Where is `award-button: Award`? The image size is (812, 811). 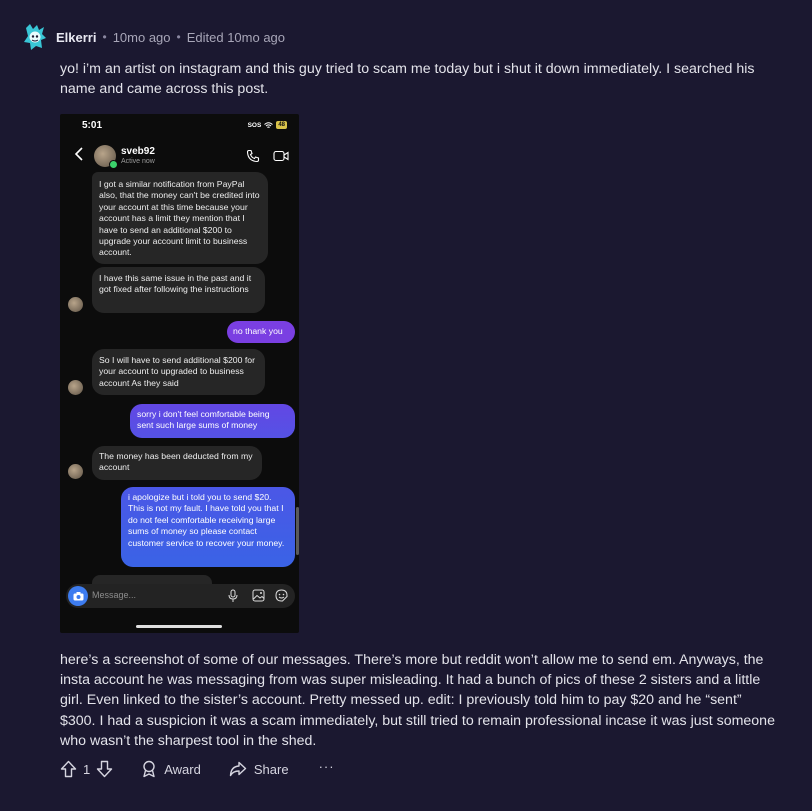 award-button: Award is located at coordinates (171, 769).